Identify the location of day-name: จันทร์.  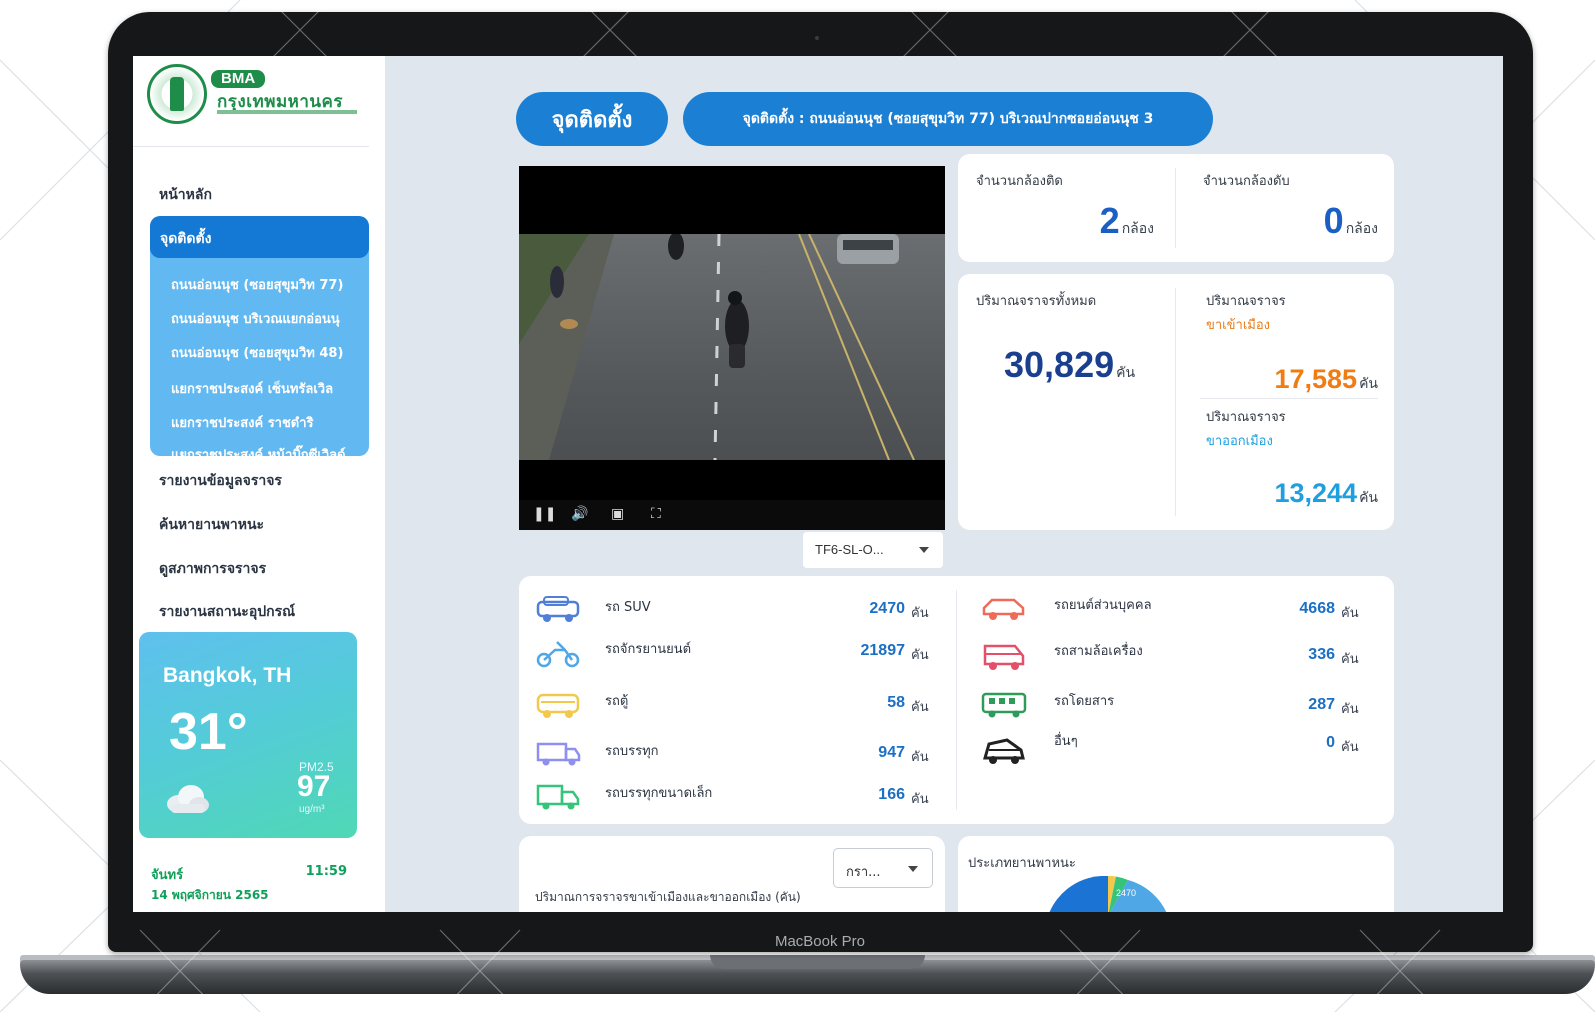
(167, 875).